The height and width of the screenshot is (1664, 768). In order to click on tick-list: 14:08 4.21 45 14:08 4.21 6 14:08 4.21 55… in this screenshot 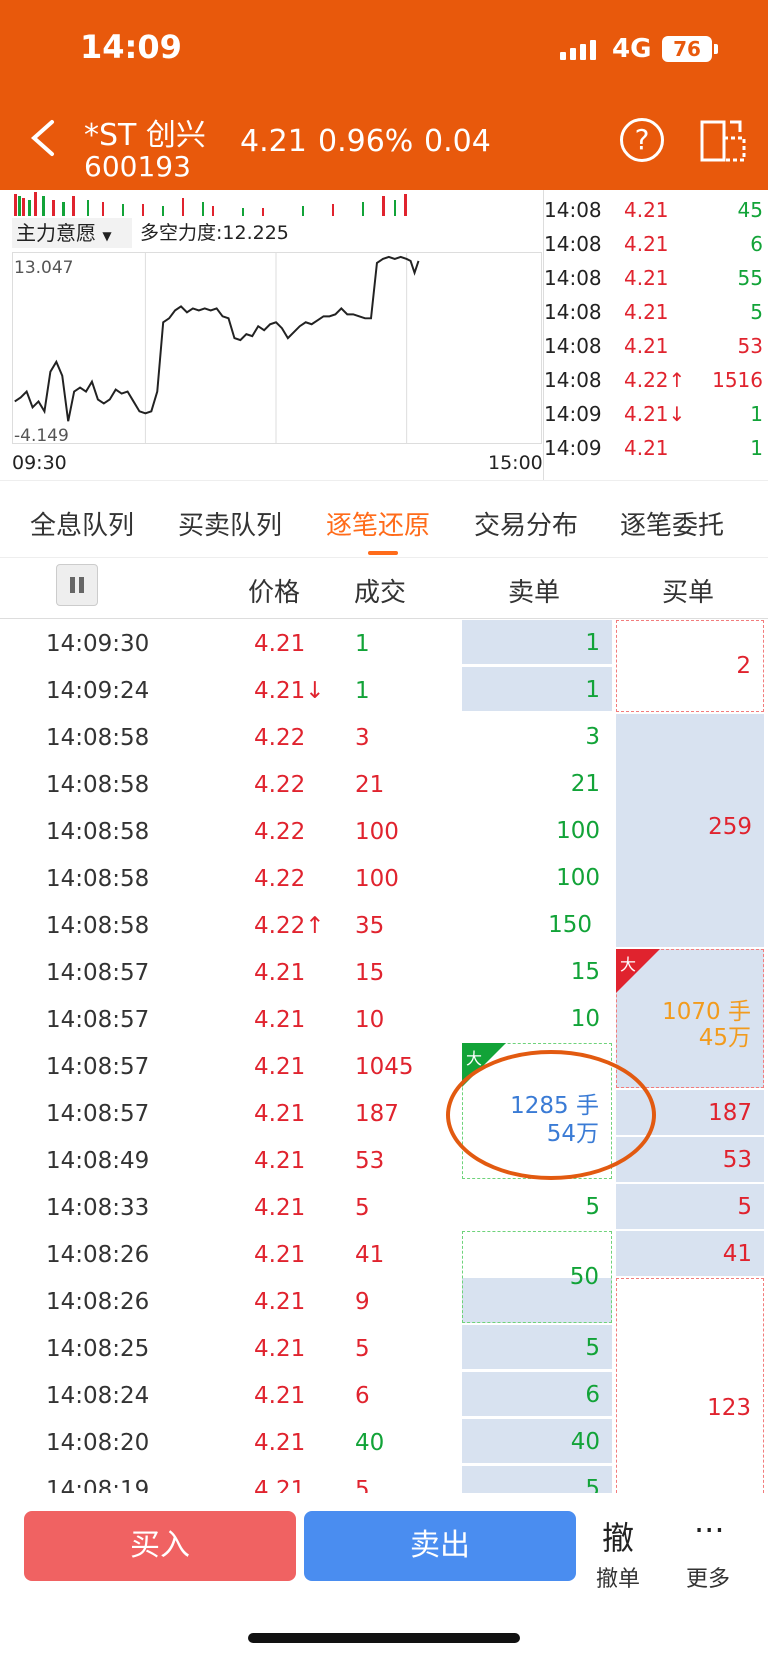, I will do `click(655, 335)`.